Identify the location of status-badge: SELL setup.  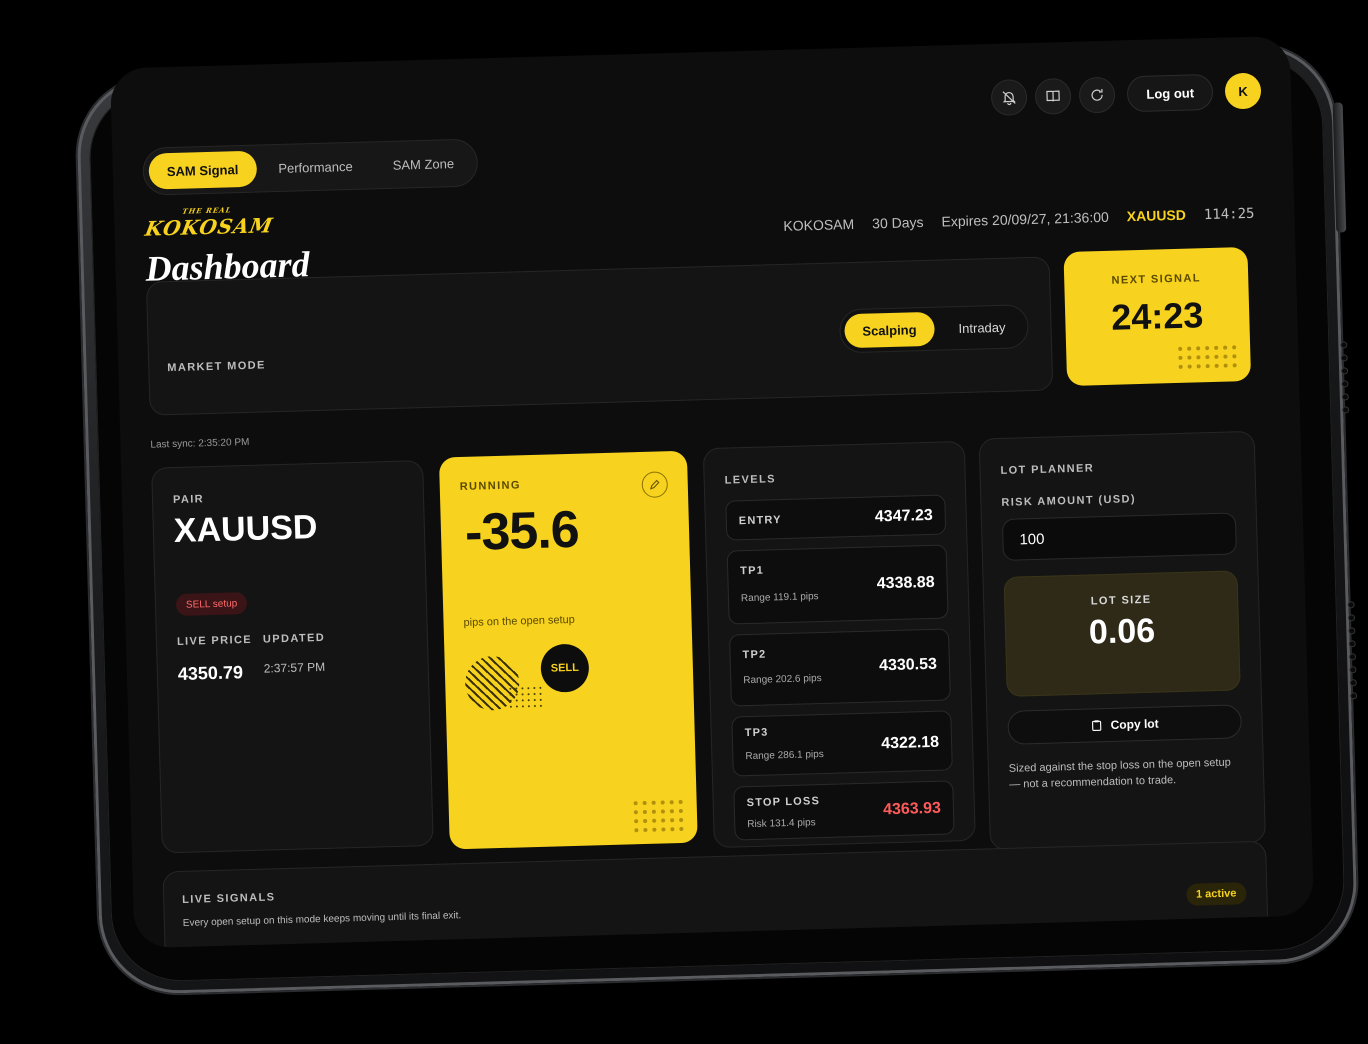
(211, 604).